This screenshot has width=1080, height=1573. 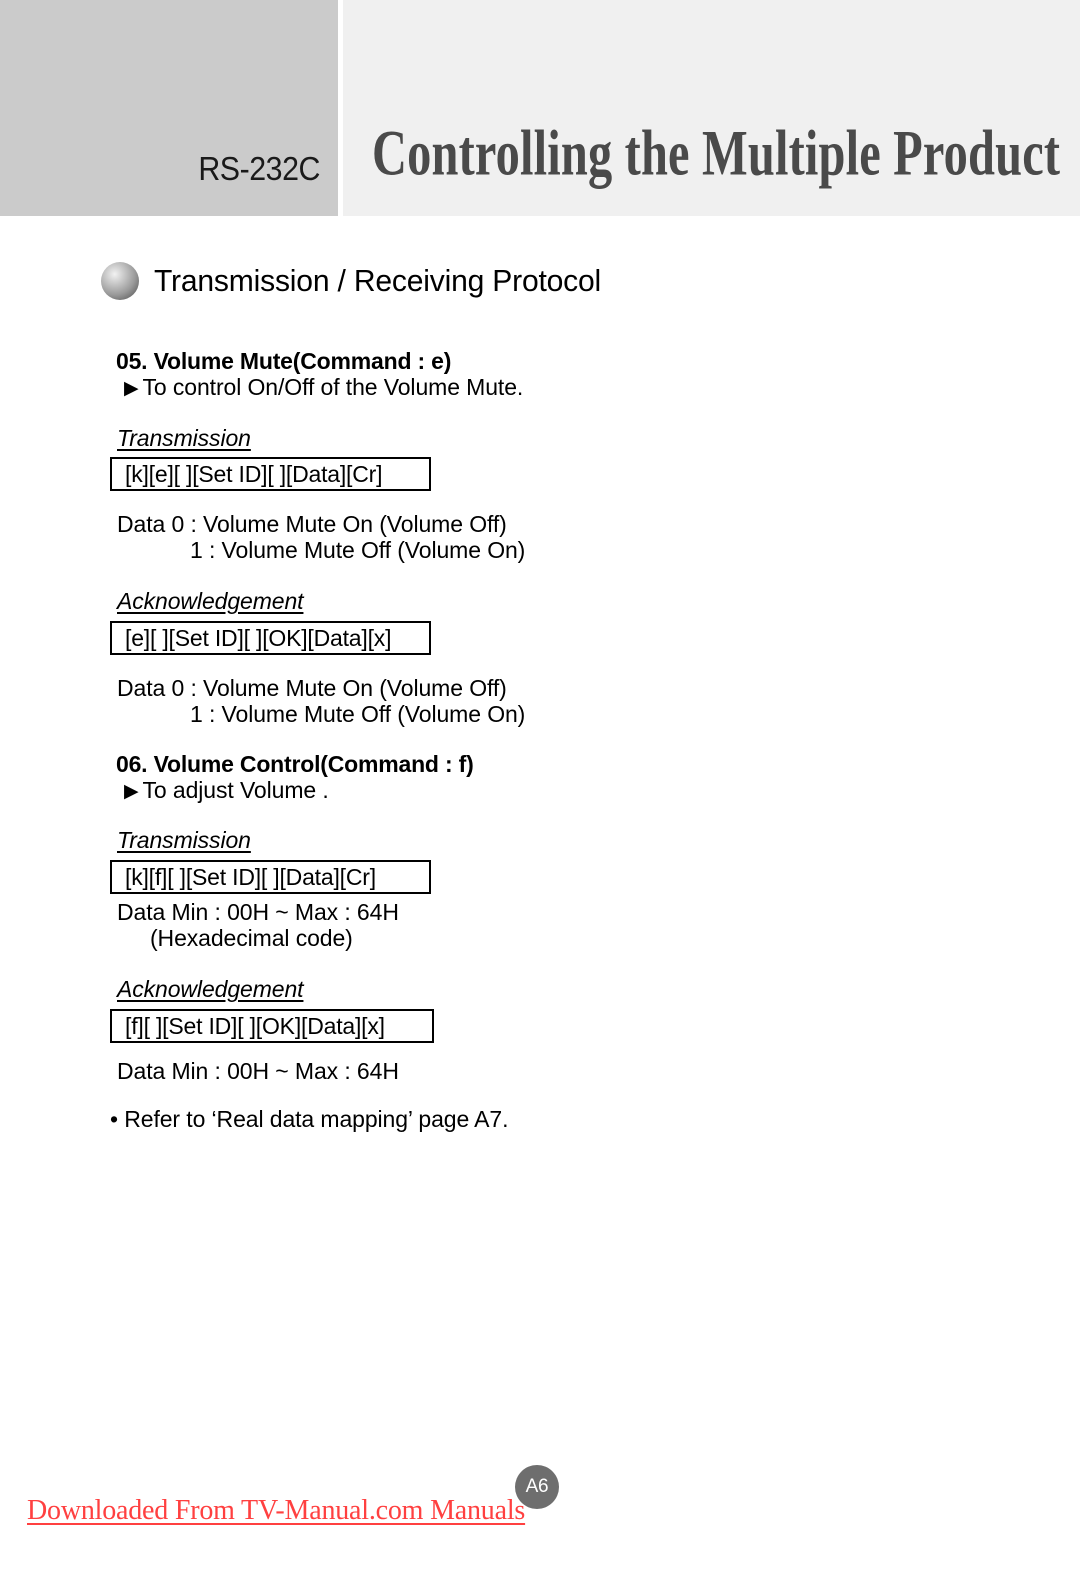 What do you see at coordinates (258, 1071) in the screenshot?
I see `acknowledgement-data-line-06-0: Data Min : 00H ~ Max : 64H` at bounding box center [258, 1071].